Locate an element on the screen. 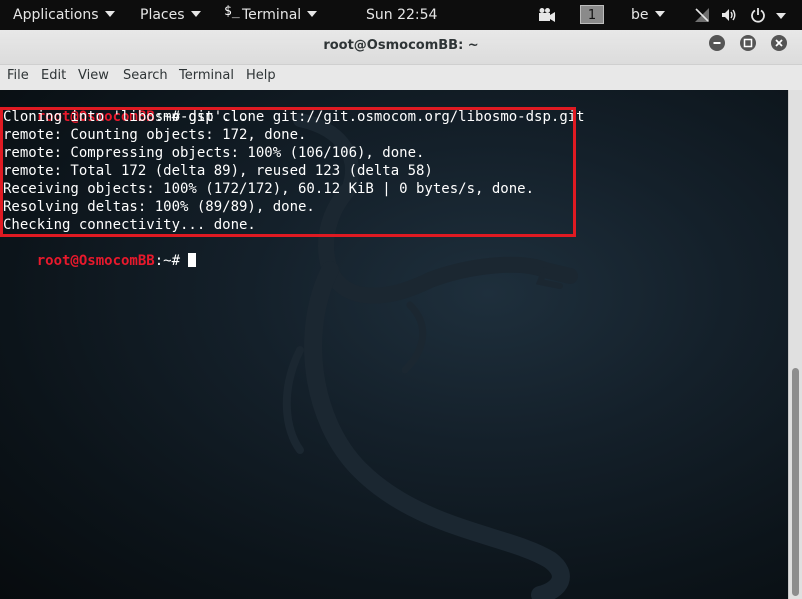 The width and height of the screenshot is (802, 599). prompt-suffix: :~# is located at coordinates (171, 261).